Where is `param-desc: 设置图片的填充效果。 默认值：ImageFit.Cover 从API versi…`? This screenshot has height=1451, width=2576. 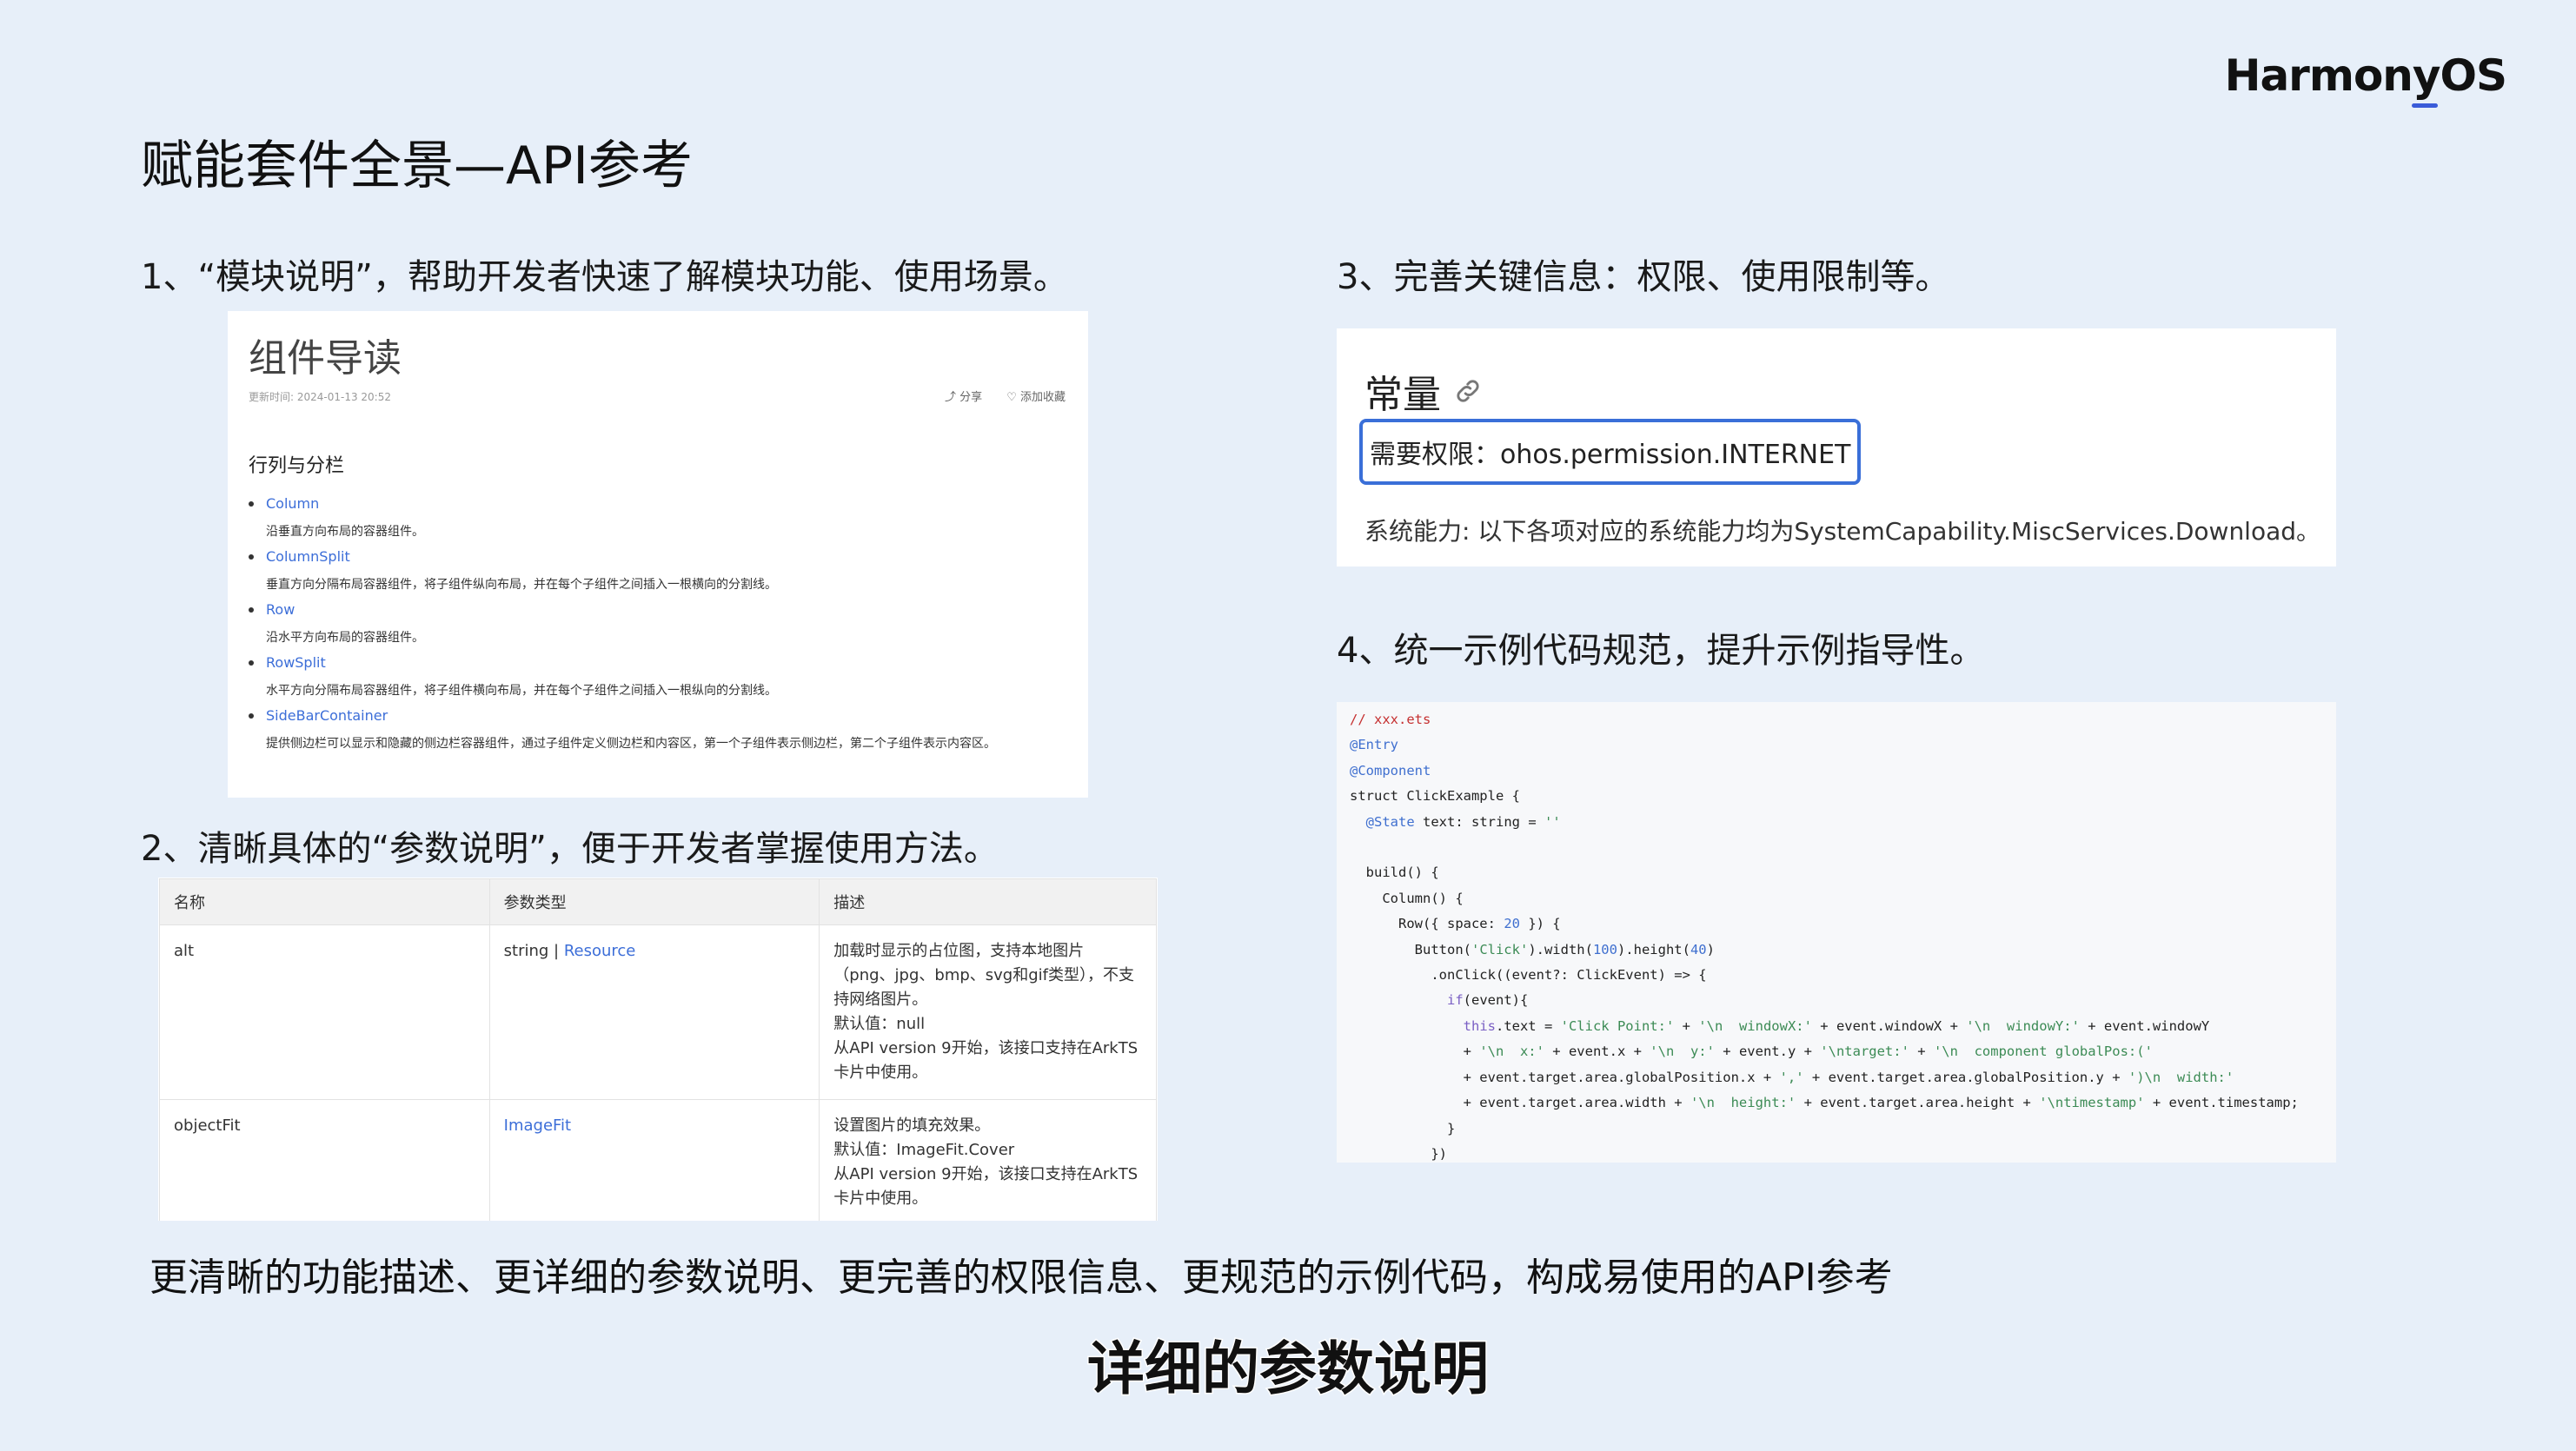 param-desc: 设置图片的填充效果。 默认值：ImageFit.Cover 从API versi… is located at coordinates (988, 1160).